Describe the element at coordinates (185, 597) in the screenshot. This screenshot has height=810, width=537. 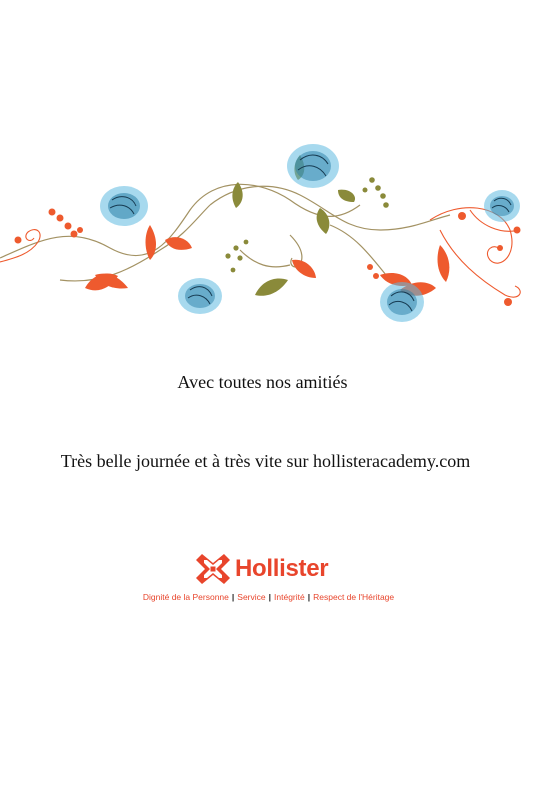
I see `value-dignity: Dignité de la Personne` at that location.